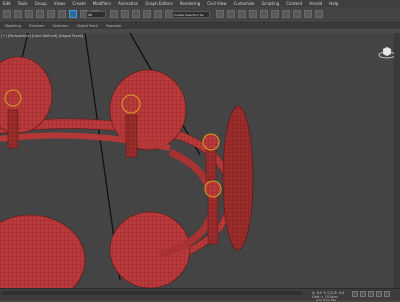 This screenshot has height=302, width=400. I want to click on selection-filter-dropdown: All, so click(96, 14).